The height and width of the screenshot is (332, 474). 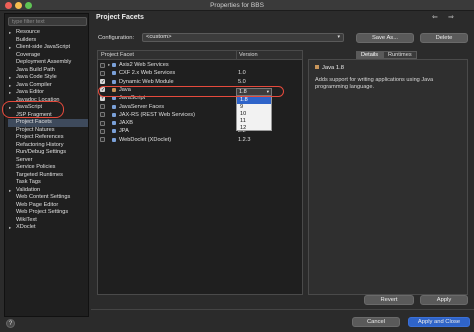 What do you see at coordinates (48, 56) in the screenshot?
I see `tree-item: Coverage` at bounding box center [48, 56].